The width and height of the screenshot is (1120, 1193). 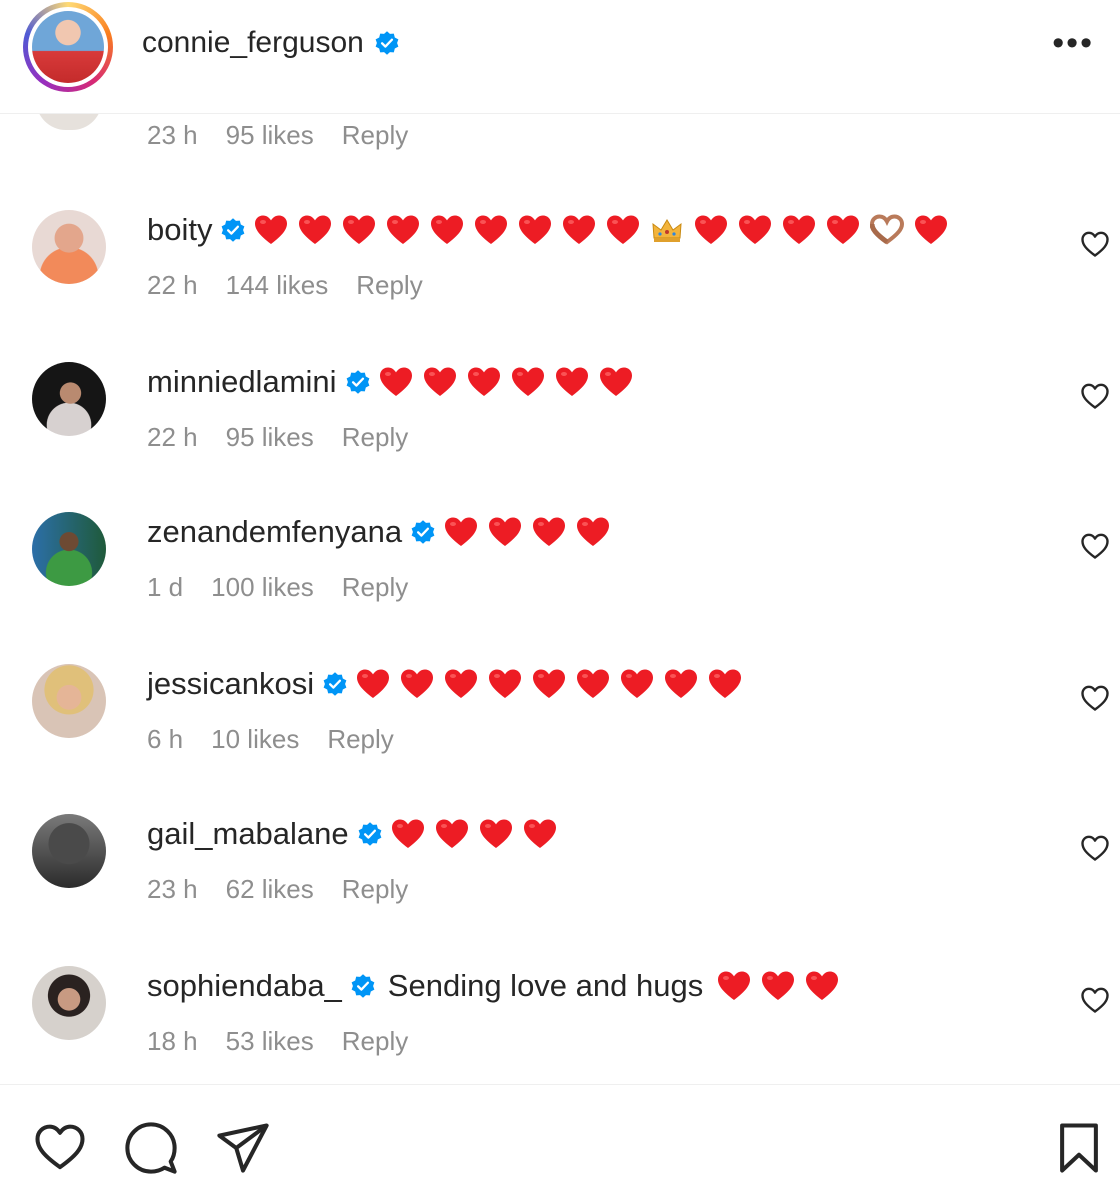 I want to click on comment-body: boity, so click(x=552, y=230).